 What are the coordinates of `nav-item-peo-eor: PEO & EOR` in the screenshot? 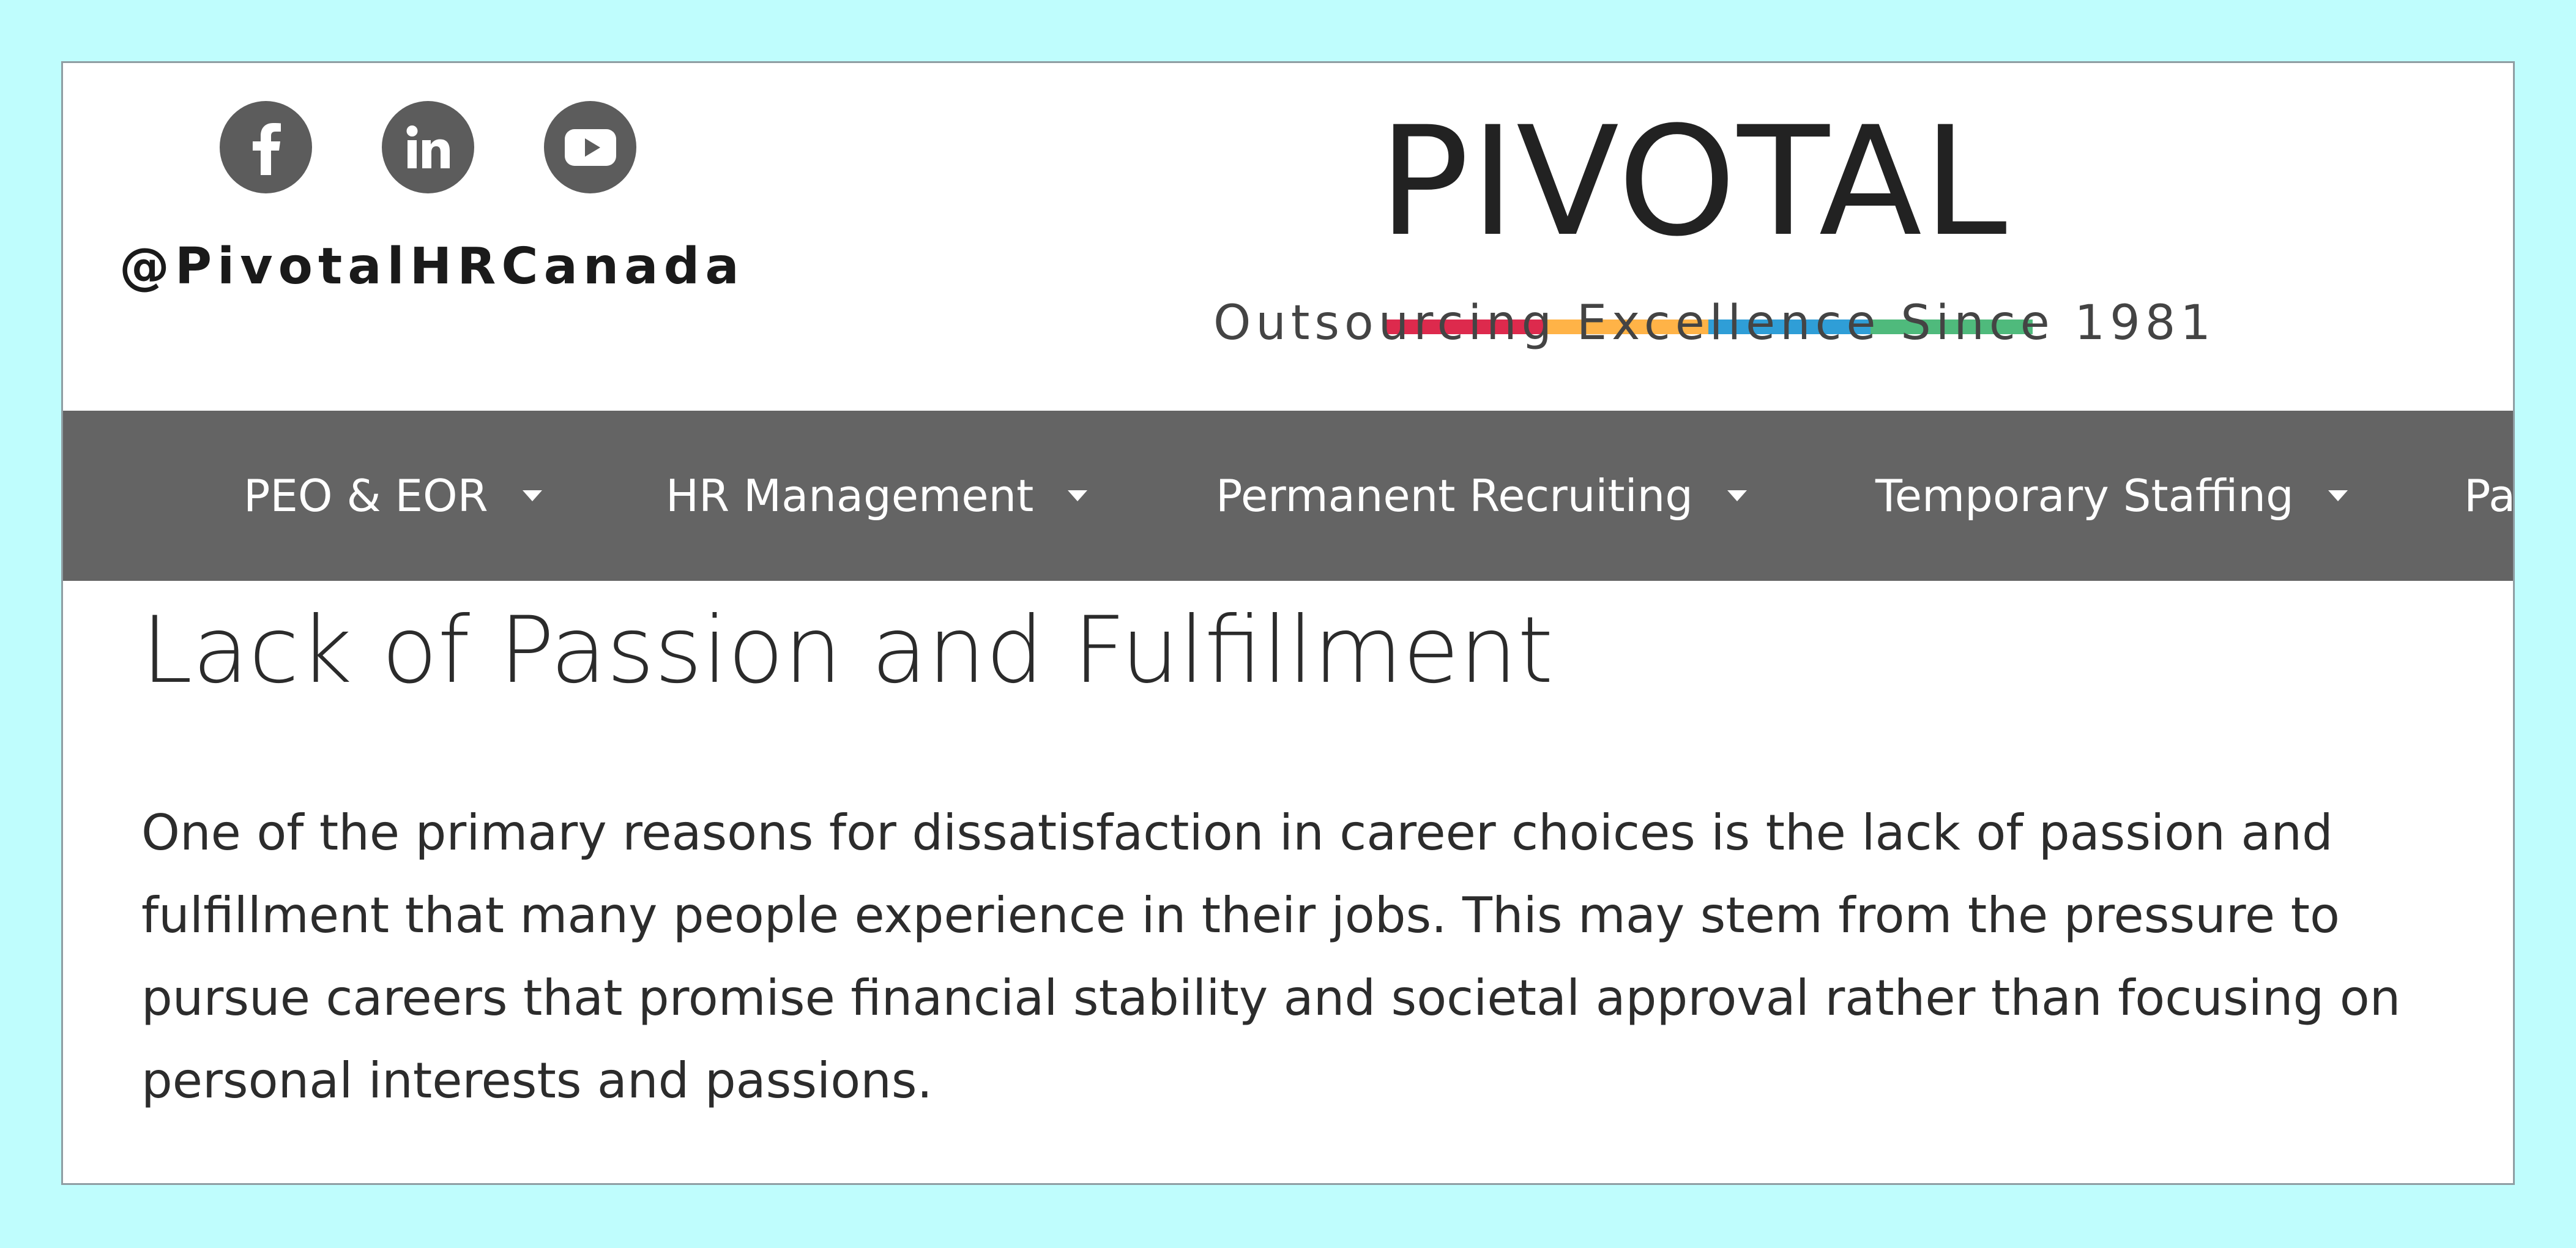 It's located at (393, 496).